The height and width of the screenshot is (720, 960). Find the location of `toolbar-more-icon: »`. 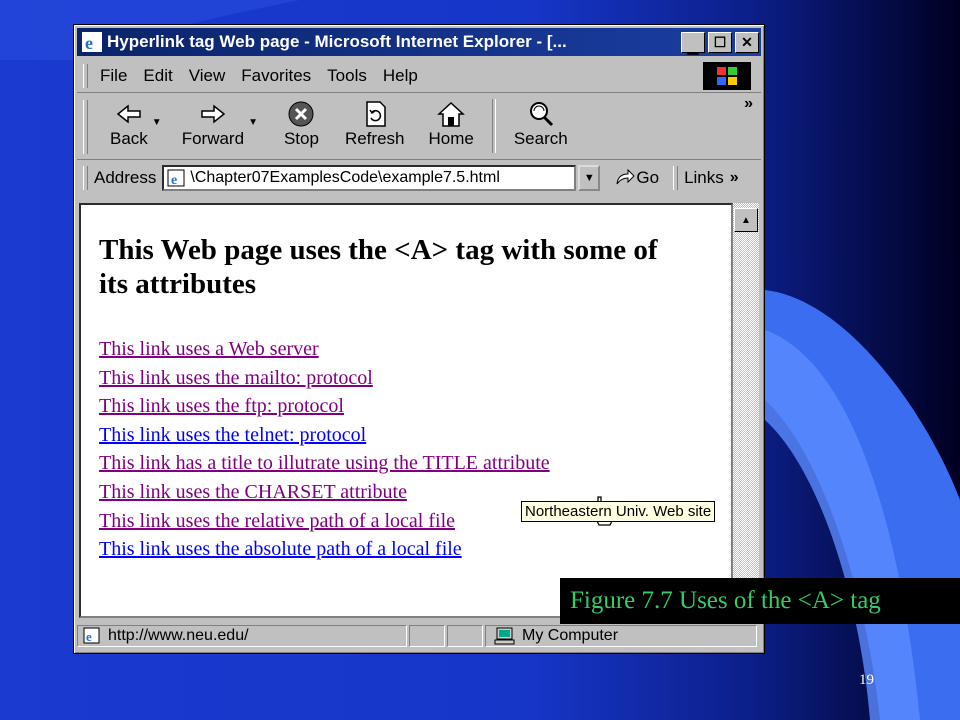

toolbar-more-icon: » is located at coordinates (748, 104).